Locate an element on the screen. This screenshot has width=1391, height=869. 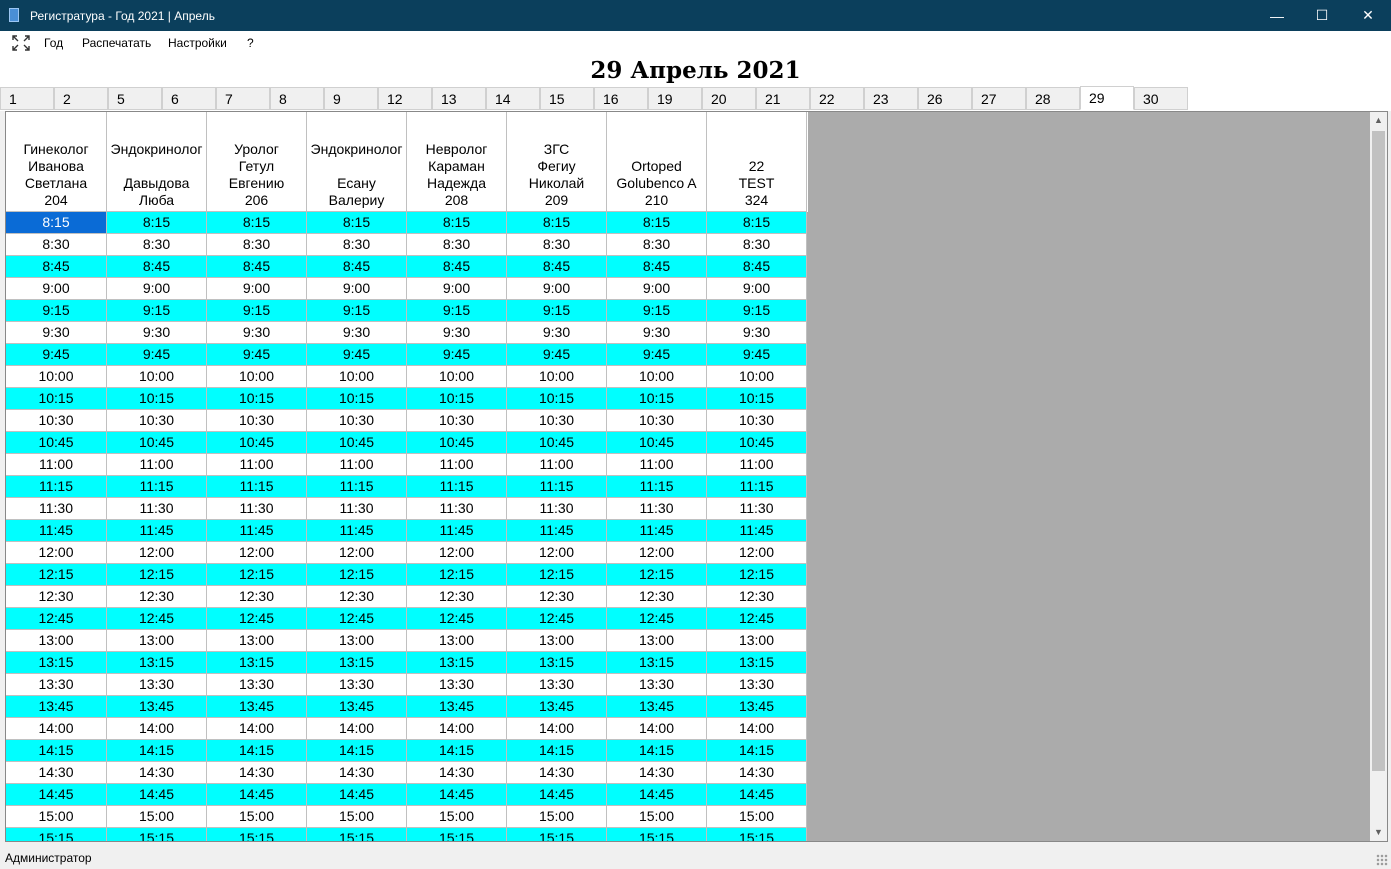
time-slot-cell: 11:00 is located at coordinates (557, 465).